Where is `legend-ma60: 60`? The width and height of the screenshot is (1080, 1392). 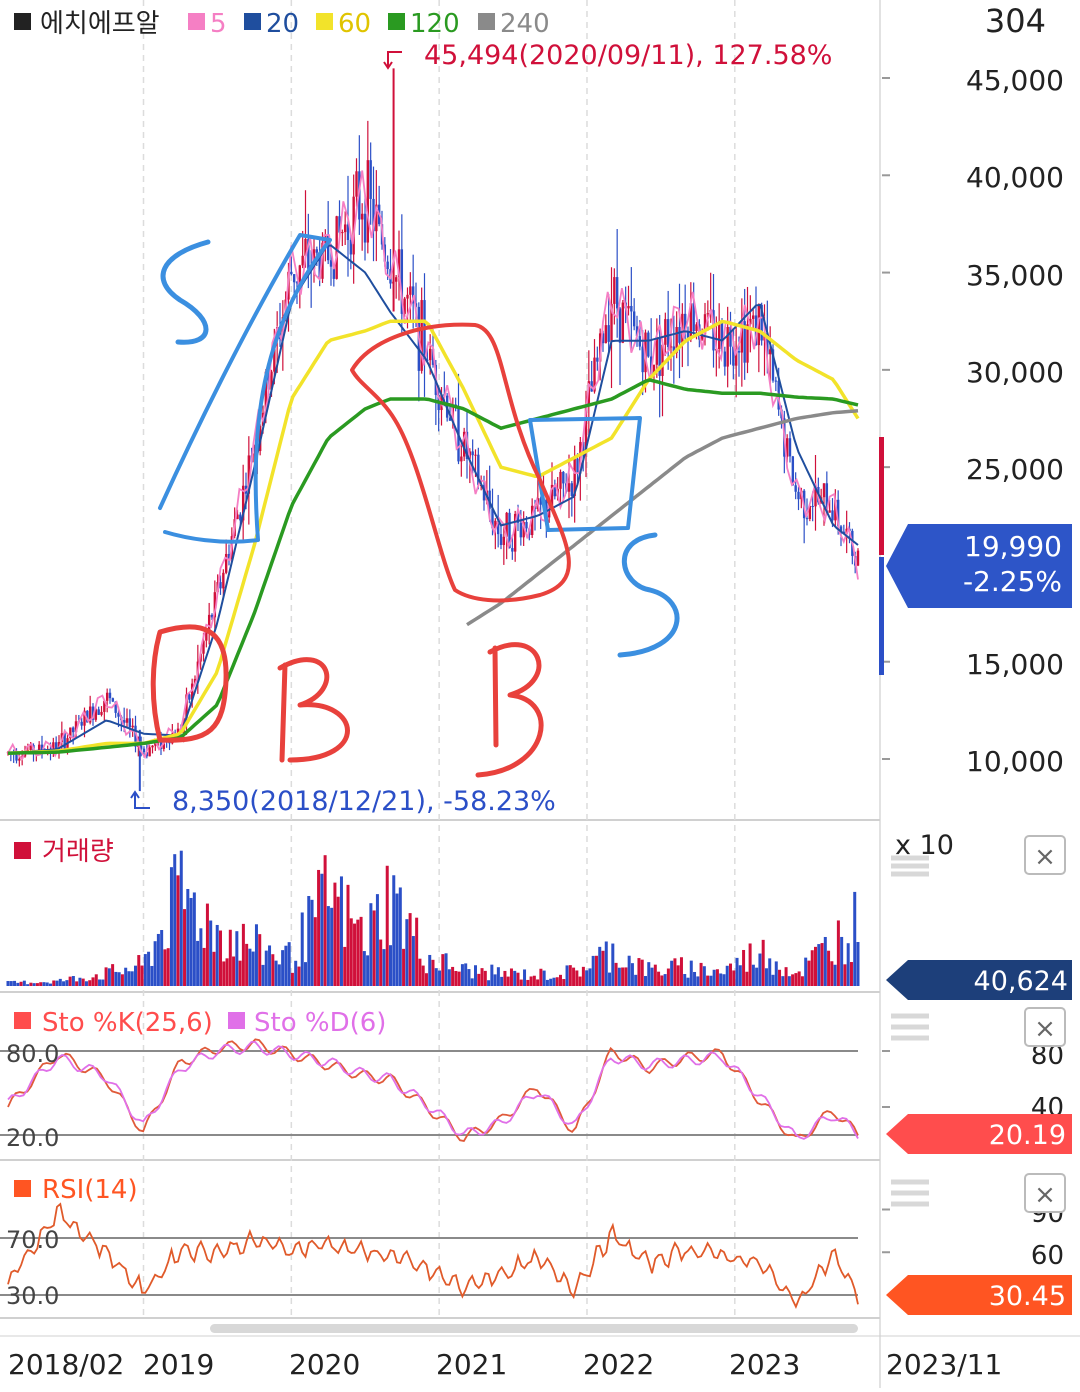
legend-ma60: 60 is located at coordinates (354, 24).